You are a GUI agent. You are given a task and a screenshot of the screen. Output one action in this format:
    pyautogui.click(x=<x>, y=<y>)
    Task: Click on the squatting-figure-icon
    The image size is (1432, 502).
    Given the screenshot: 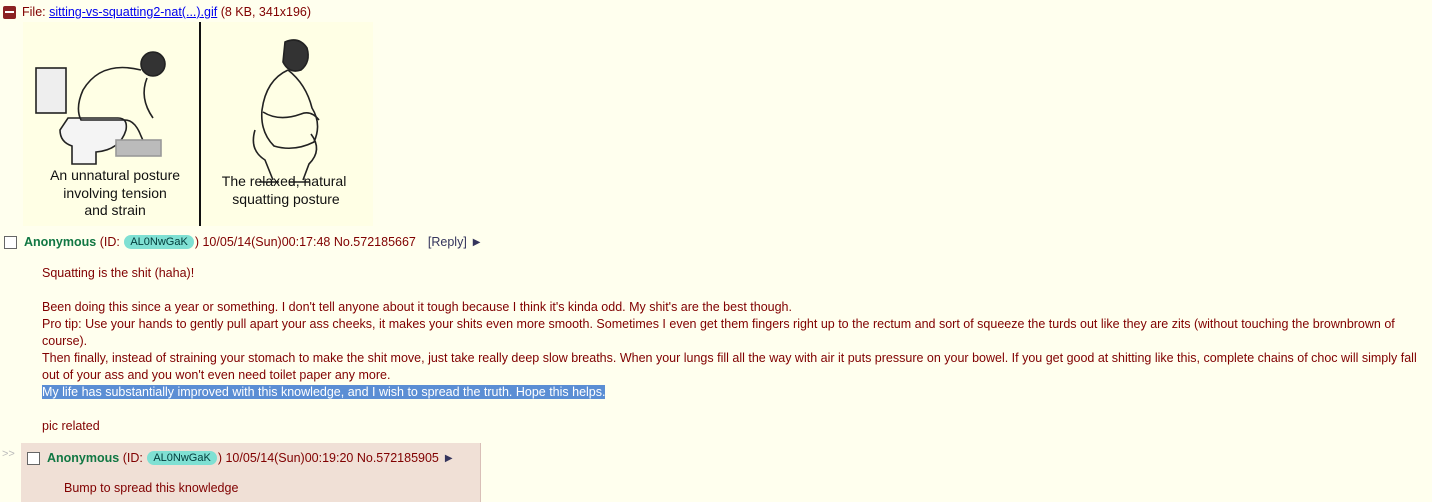 What is the action you would take?
    pyautogui.click(x=286, y=111)
    